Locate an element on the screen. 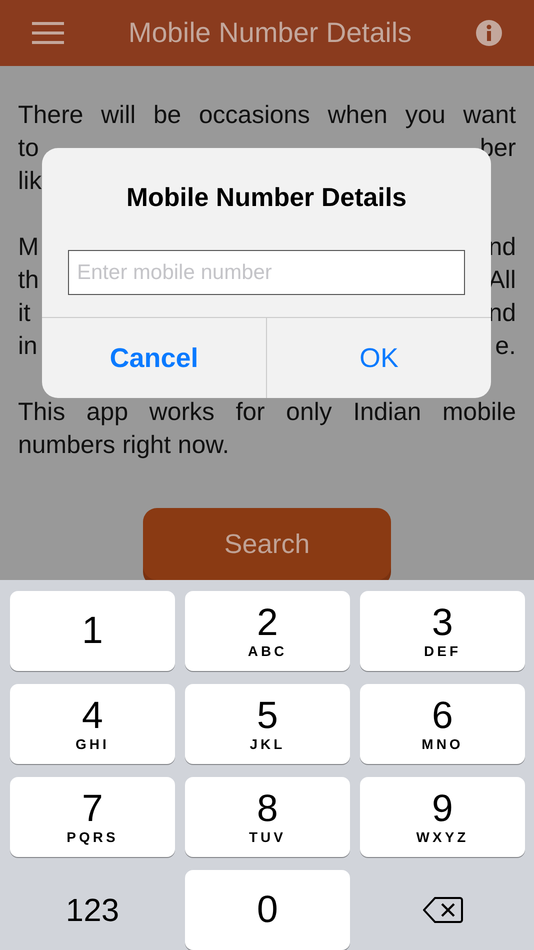 The height and width of the screenshot is (950, 534). keypad-key: 6 MNO is located at coordinates (442, 724).